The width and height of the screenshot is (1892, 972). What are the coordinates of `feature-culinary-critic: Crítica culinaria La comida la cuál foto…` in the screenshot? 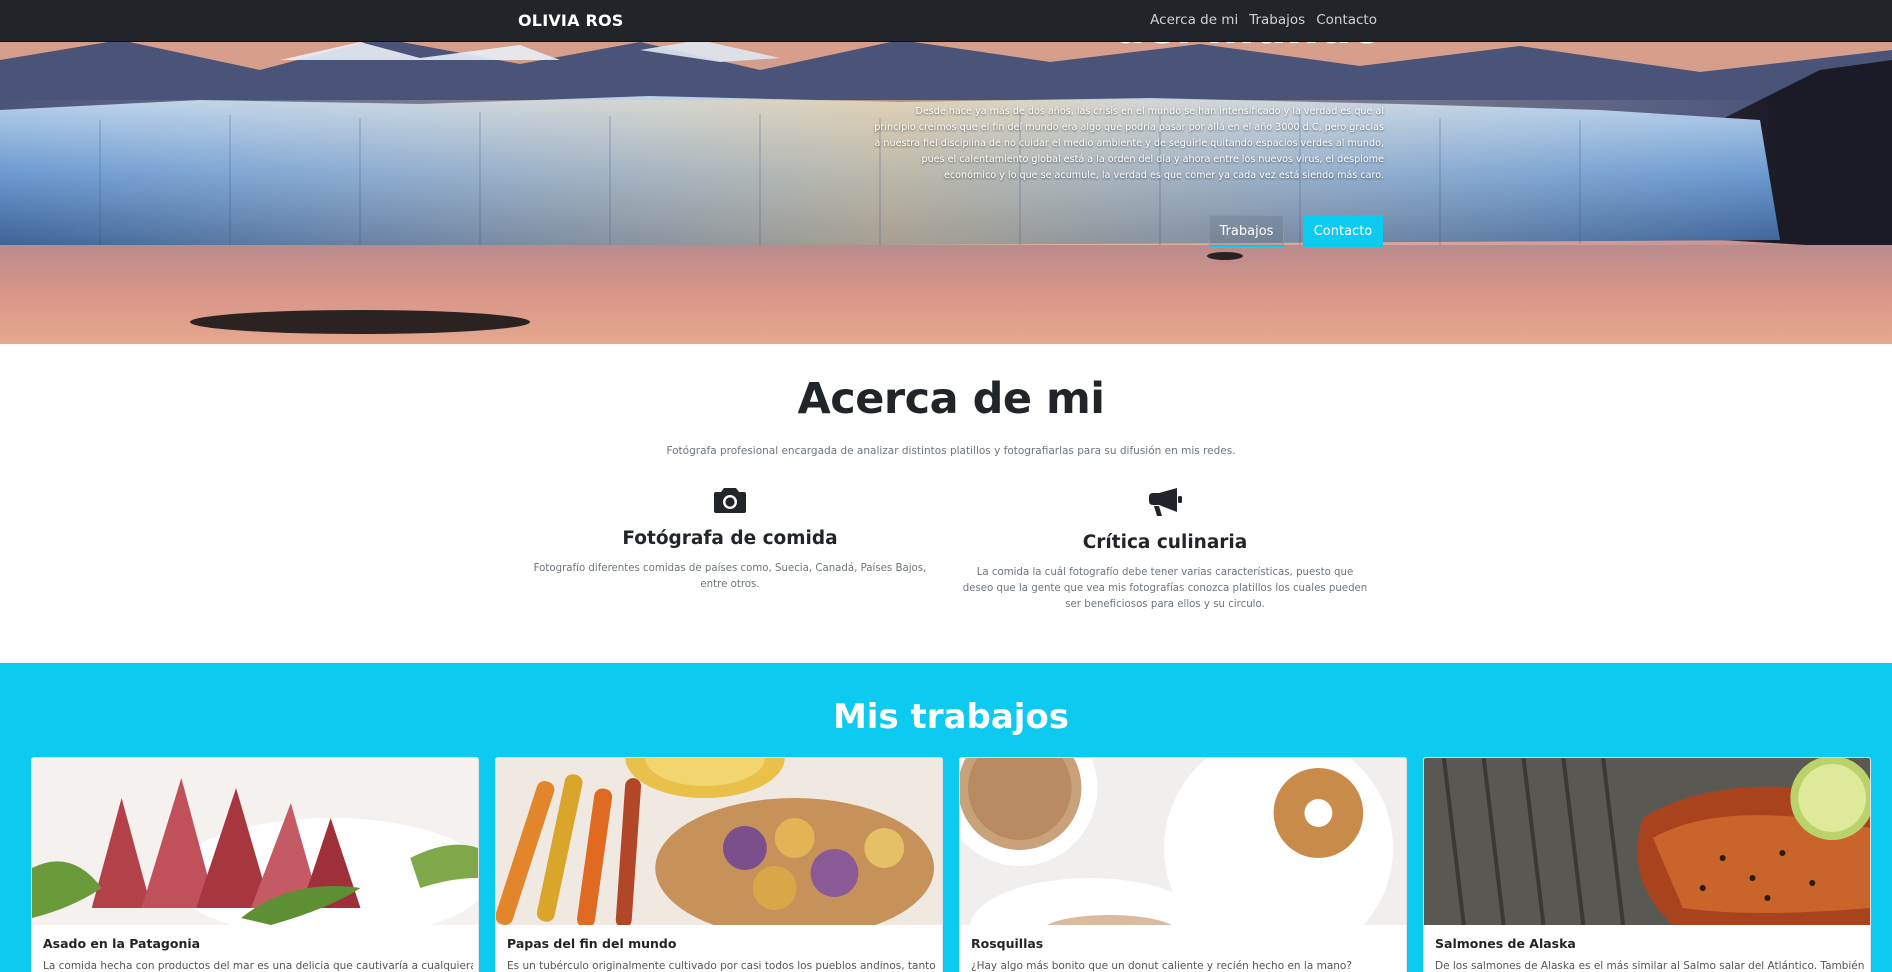 It's located at (1165, 549).